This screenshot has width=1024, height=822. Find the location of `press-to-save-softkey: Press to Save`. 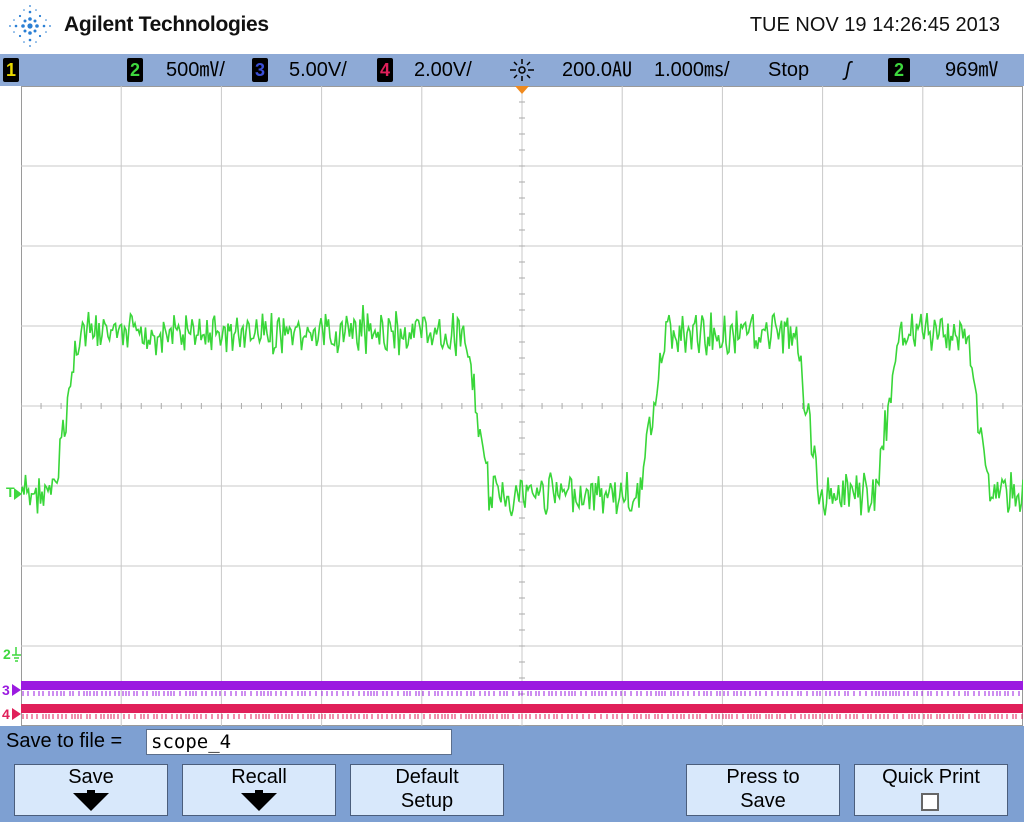

press-to-save-softkey: Press to Save is located at coordinates (763, 790).